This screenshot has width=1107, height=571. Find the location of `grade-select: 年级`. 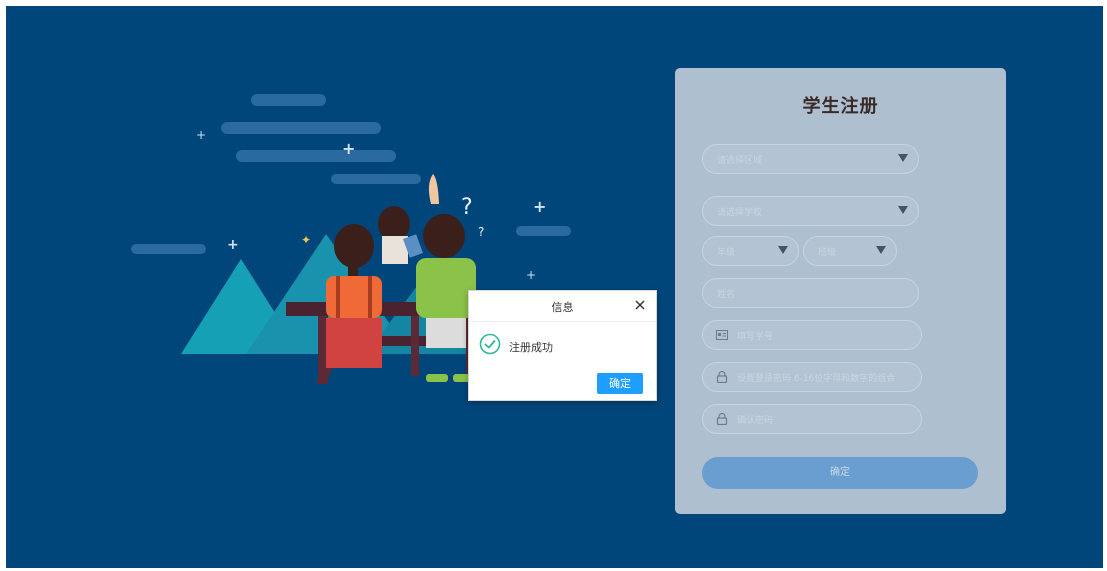

grade-select: 年级 is located at coordinates (750, 251).